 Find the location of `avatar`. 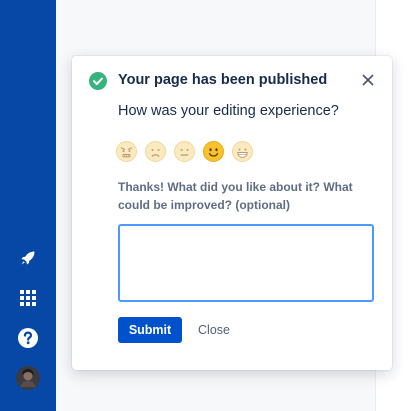

avatar is located at coordinates (28, 378).